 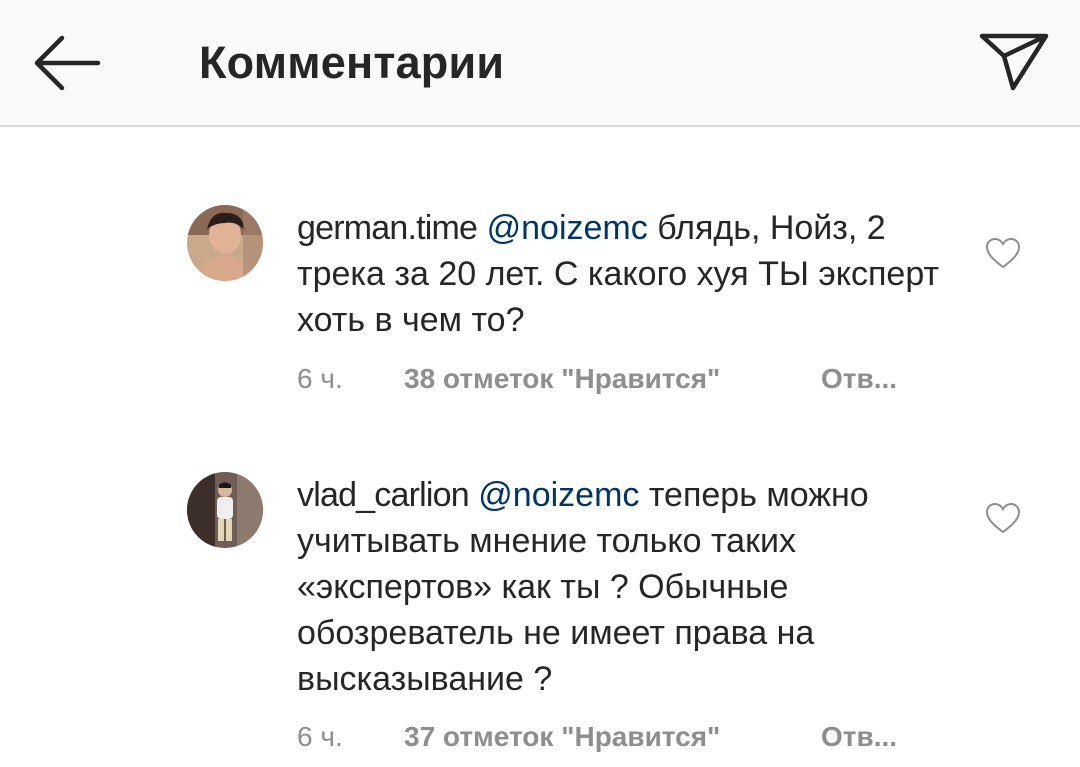 I want to click on back-button, so click(x=66, y=63).